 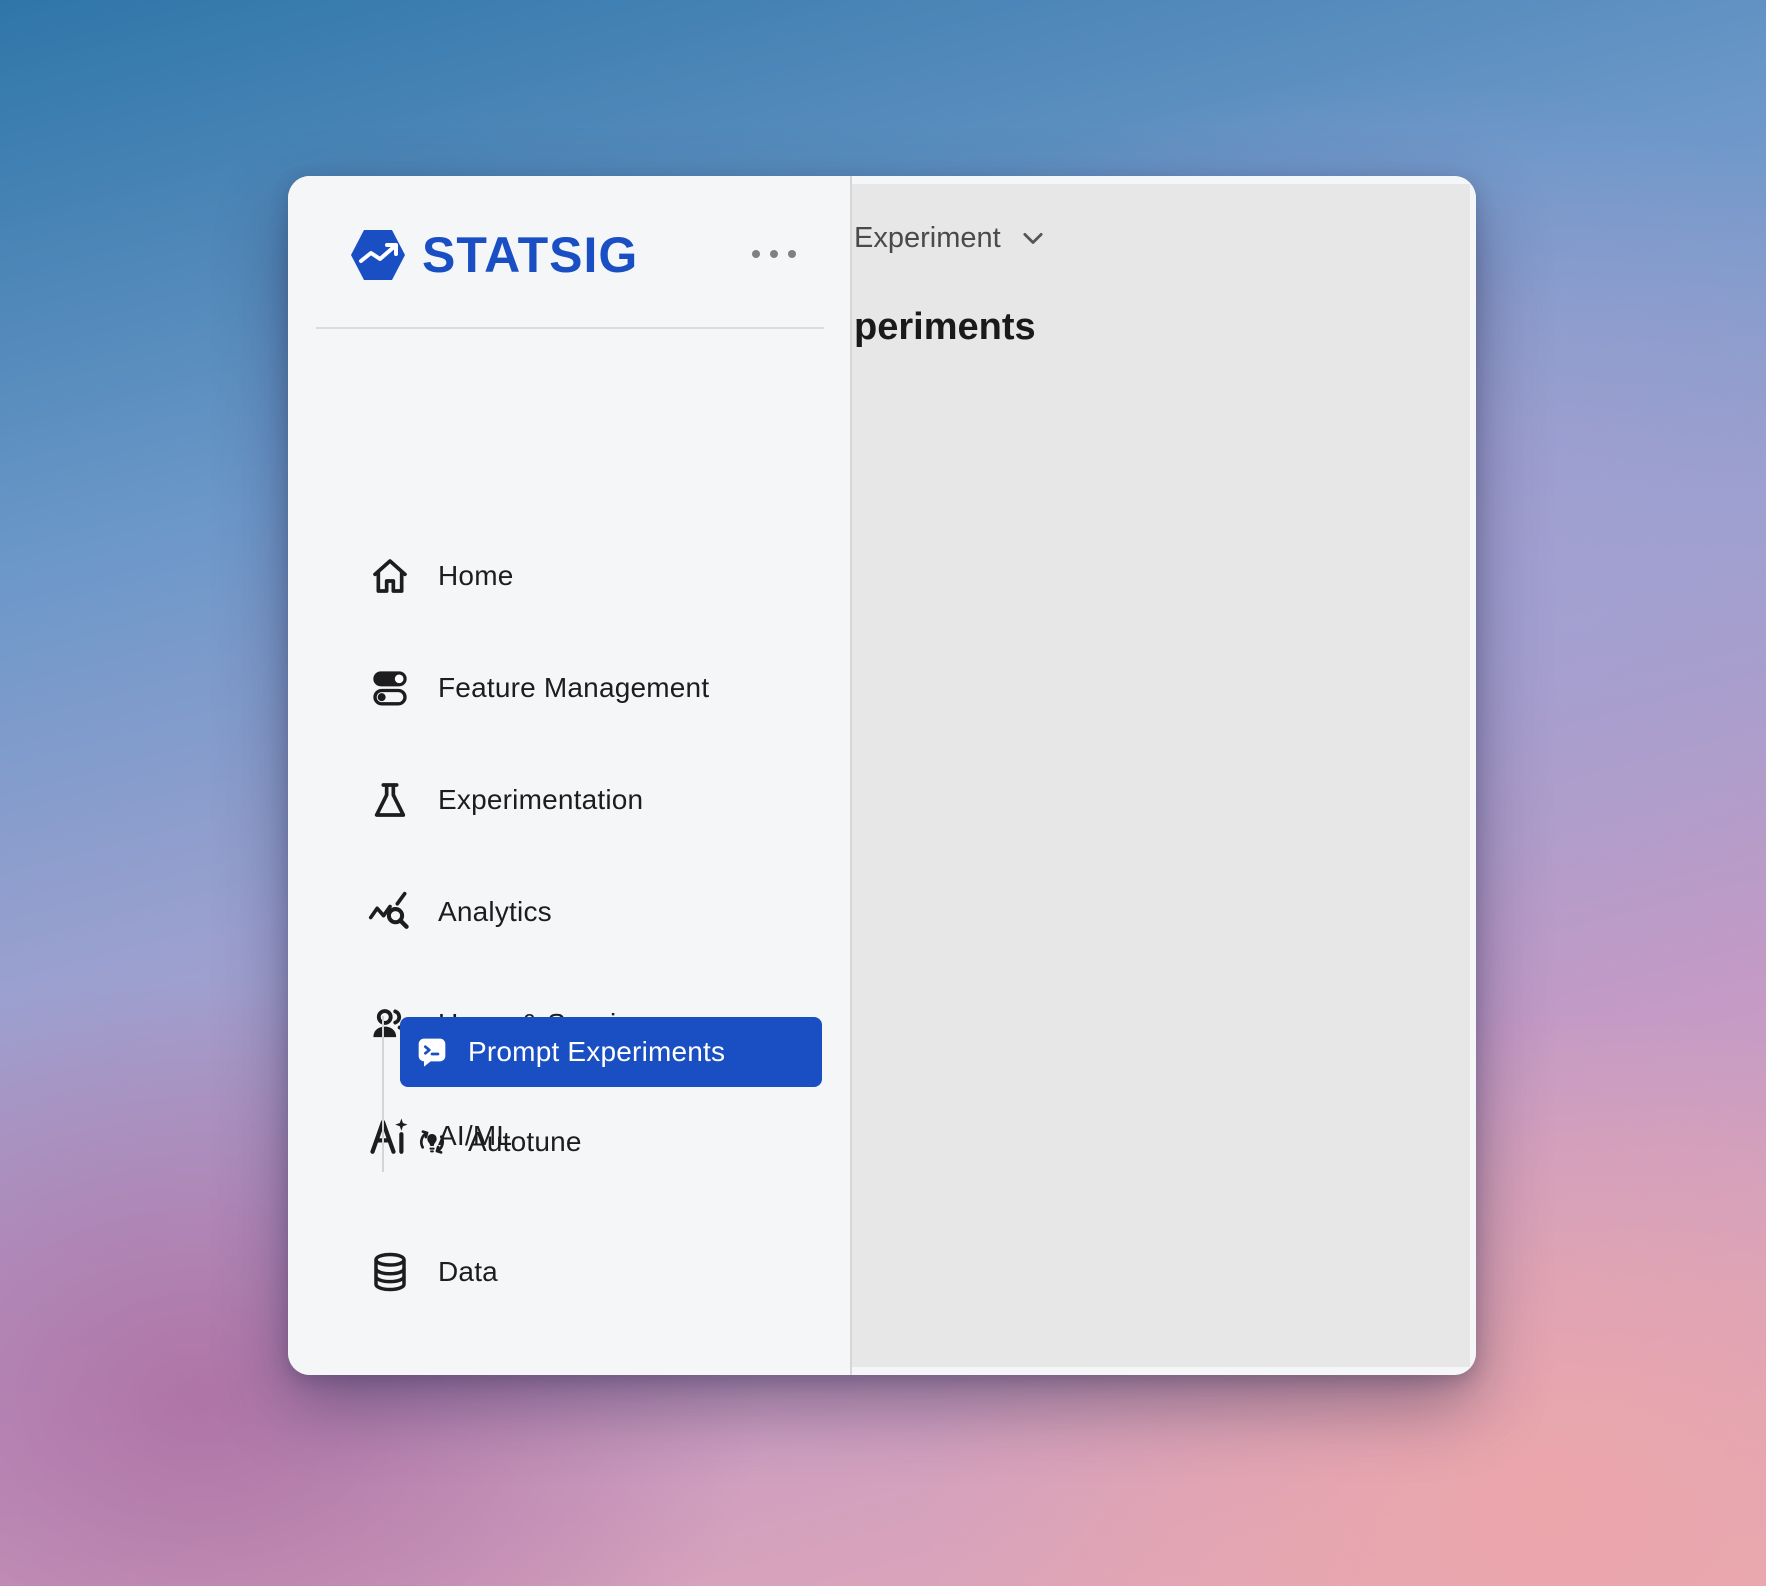 I want to click on prompt-chat-icon, so click(x=432, y=1052).